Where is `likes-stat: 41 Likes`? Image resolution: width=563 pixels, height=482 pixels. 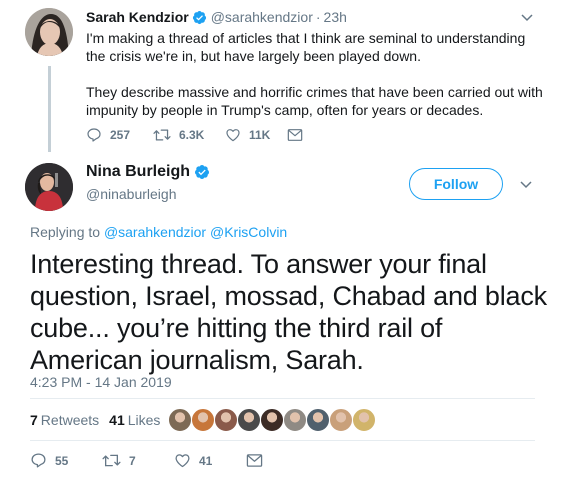 likes-stat: 41 Likes is located at coordinates (134, 420).